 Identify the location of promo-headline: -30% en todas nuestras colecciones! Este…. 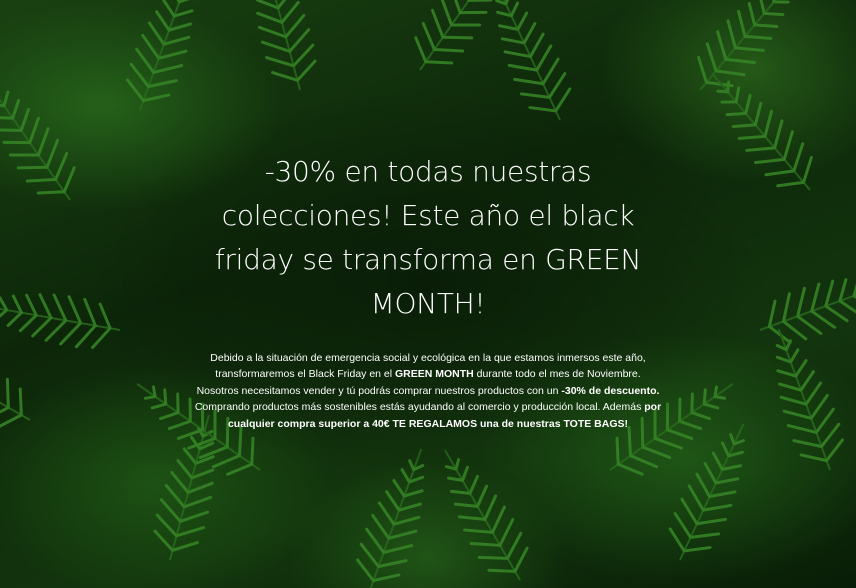
(428, 237).